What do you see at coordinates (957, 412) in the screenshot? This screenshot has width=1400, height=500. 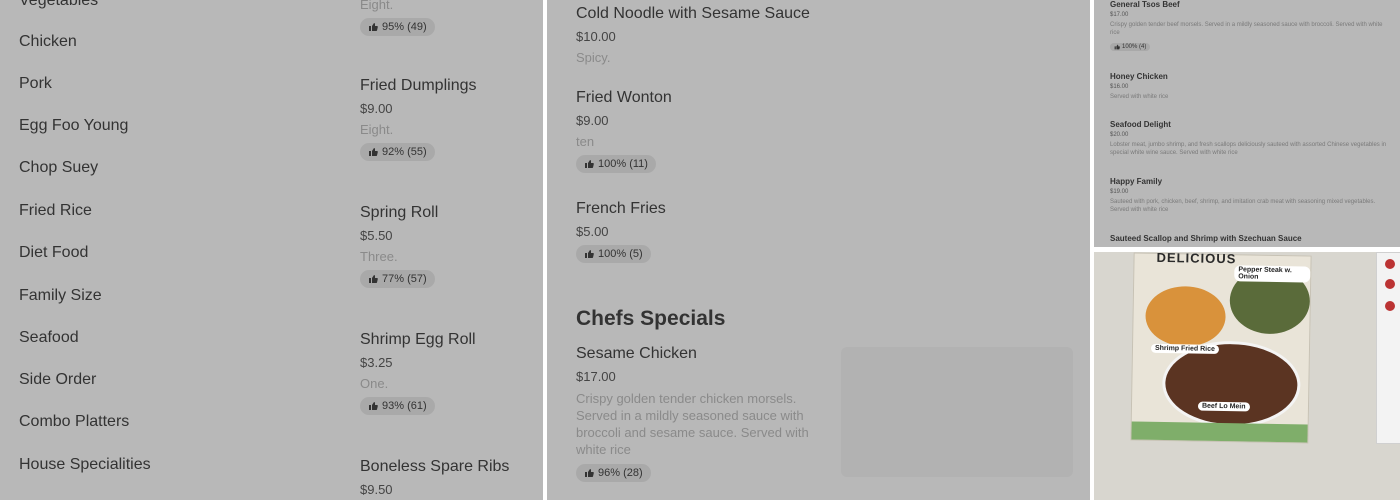 I see `item-image` at bounding box center [957, 412].